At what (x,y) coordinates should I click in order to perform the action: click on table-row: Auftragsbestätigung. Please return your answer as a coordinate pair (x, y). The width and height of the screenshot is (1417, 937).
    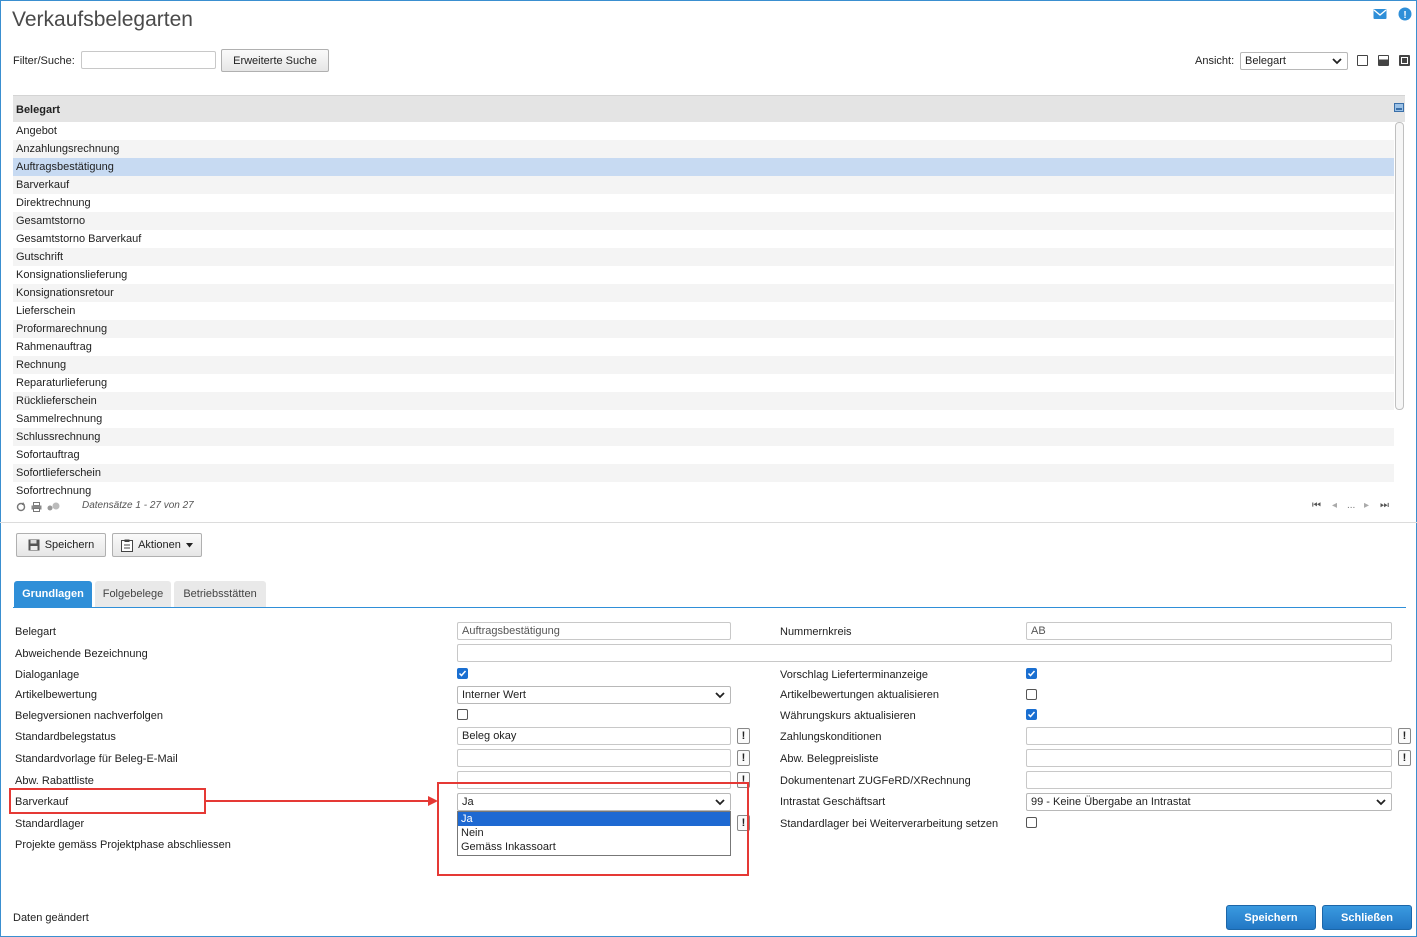
    Looking at the image, I should click on (703, 167).